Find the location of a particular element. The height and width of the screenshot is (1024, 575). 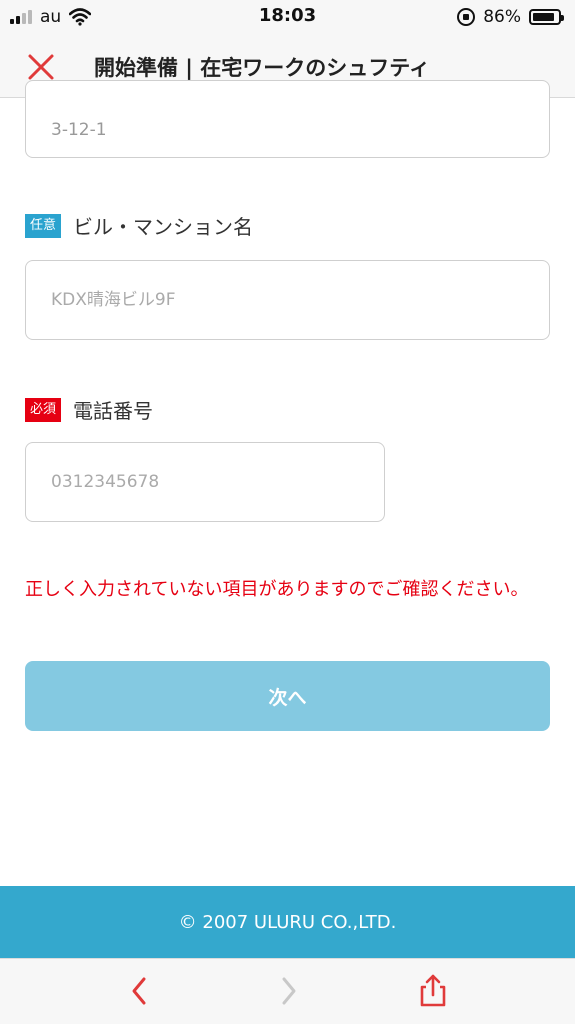

phone-input is located at coordinates (205, 482).